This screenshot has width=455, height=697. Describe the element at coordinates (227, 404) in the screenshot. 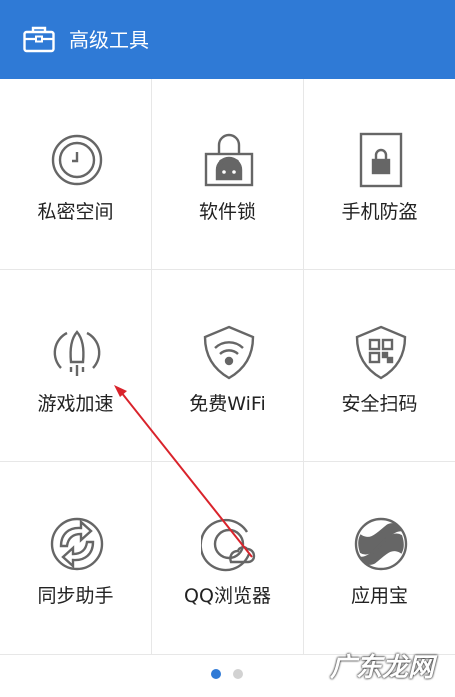

I see `tool-label: 免费WiFi` at that location.